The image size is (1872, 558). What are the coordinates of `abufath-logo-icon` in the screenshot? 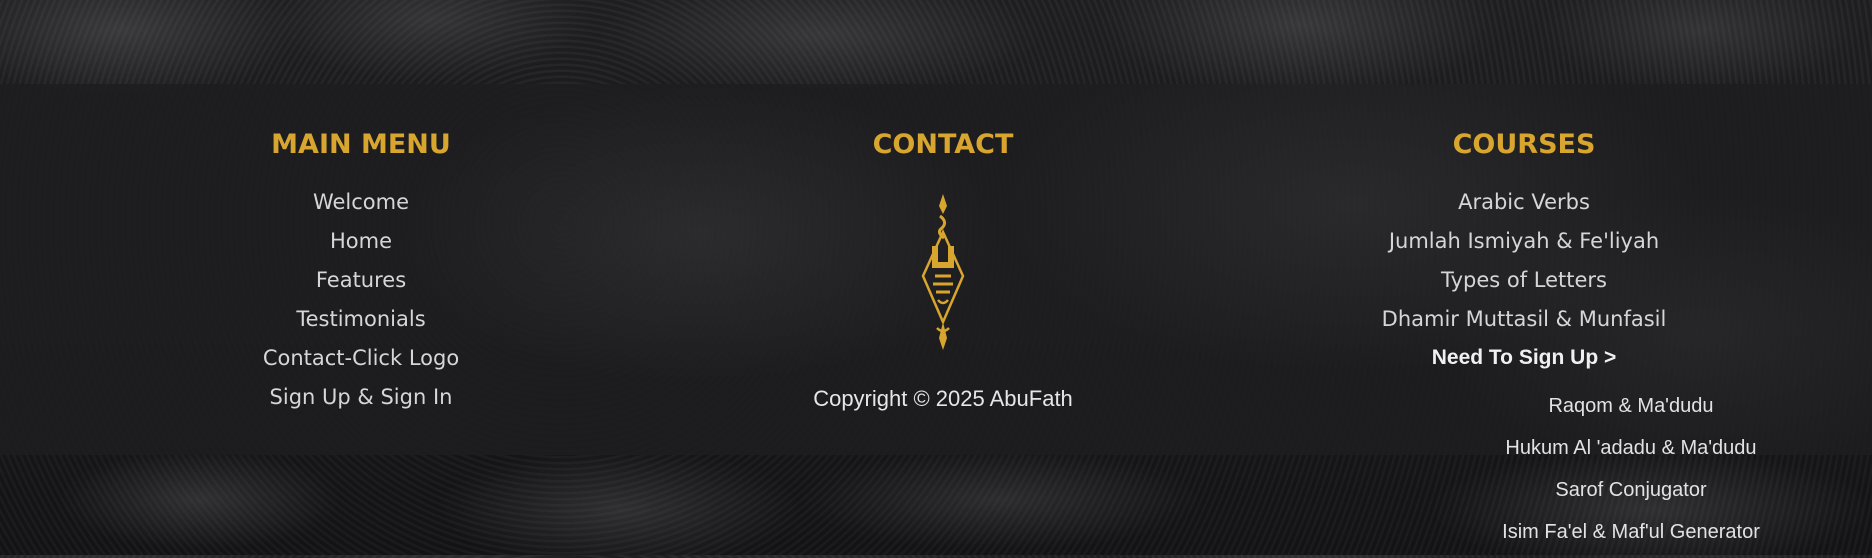 It's located at (943, 272).